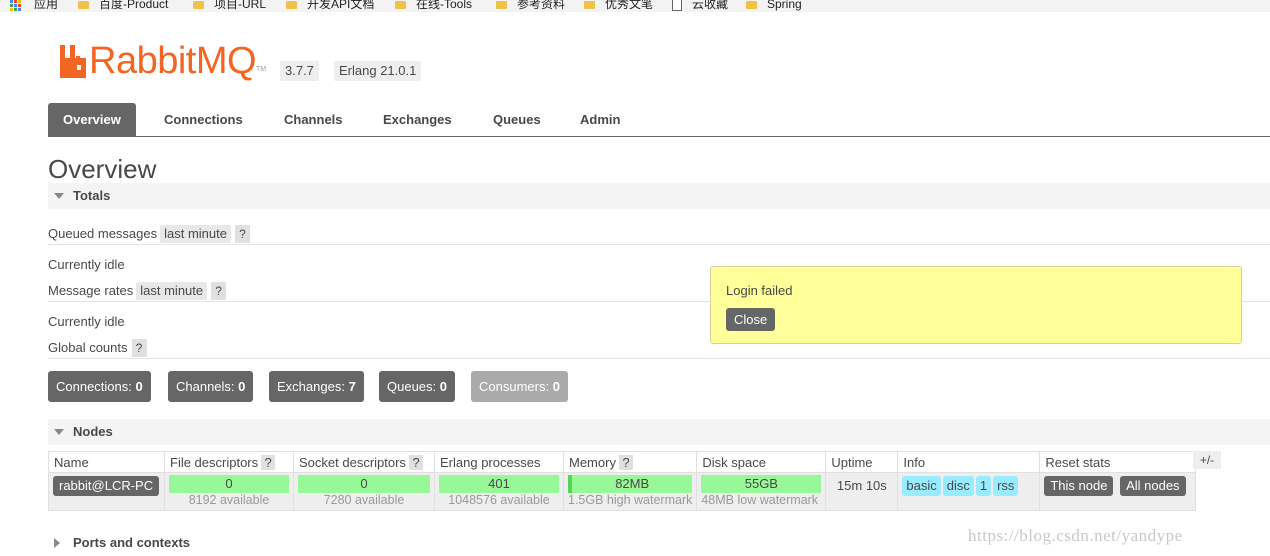  I want to click on reset-this-node-button: This node, so click(1079, 486).